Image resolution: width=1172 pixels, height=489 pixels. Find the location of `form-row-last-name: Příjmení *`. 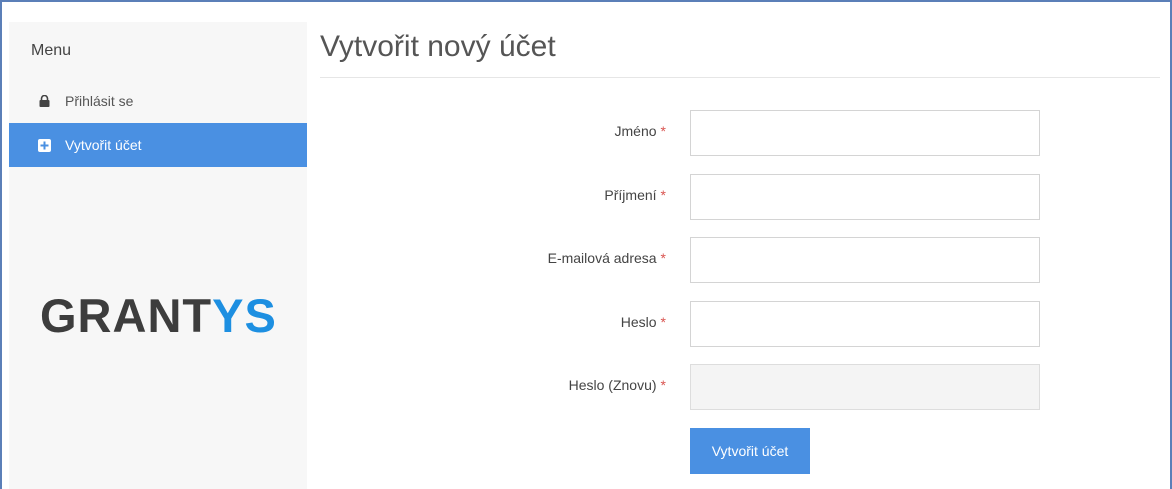

form-row-last-name: Příjmení * is located at coordinates (720, 197).